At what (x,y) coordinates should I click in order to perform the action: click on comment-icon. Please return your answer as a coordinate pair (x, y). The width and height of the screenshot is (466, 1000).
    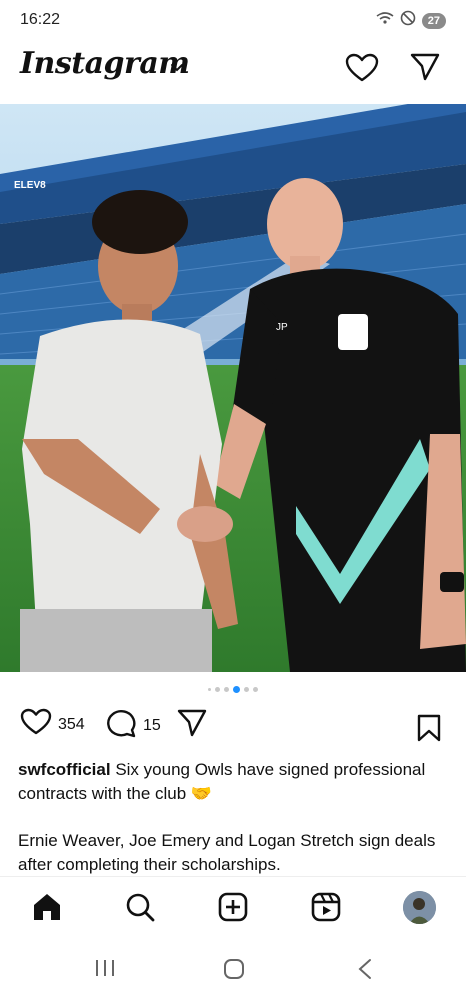
    Looking at the image, I should click on (121, 725).